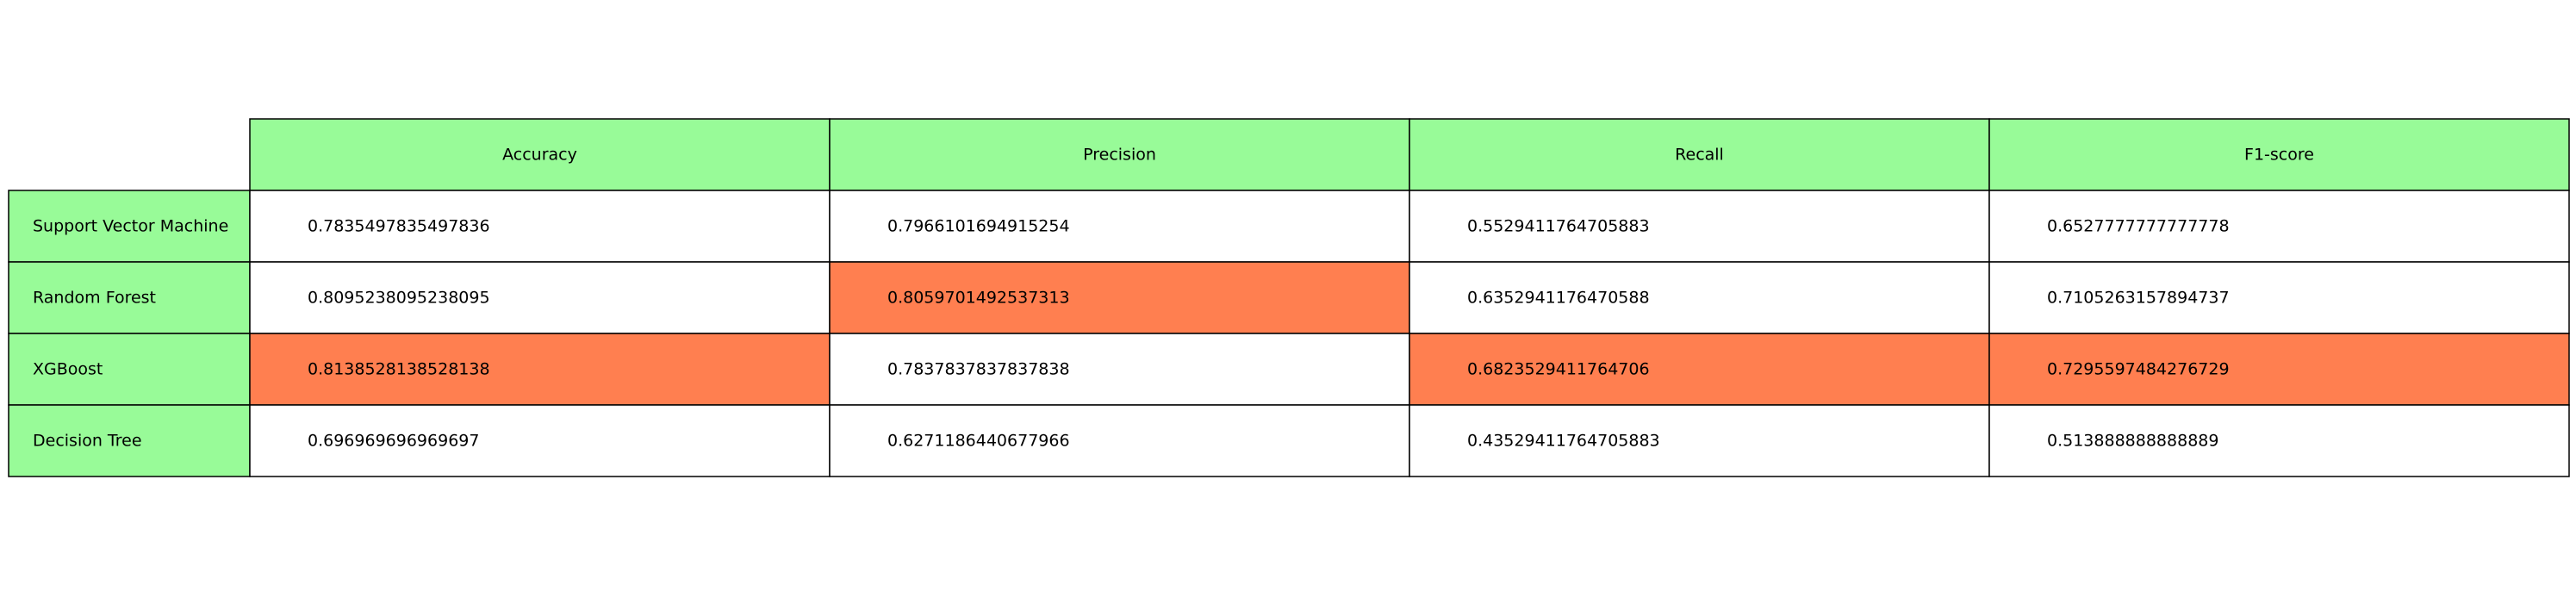 Image resolution: width=2576 pixels, height=598 pixels. Describe the element at coordinates (2138, 369) in the screenshot. I see `value-label: 0.7295597484276729` at that location.